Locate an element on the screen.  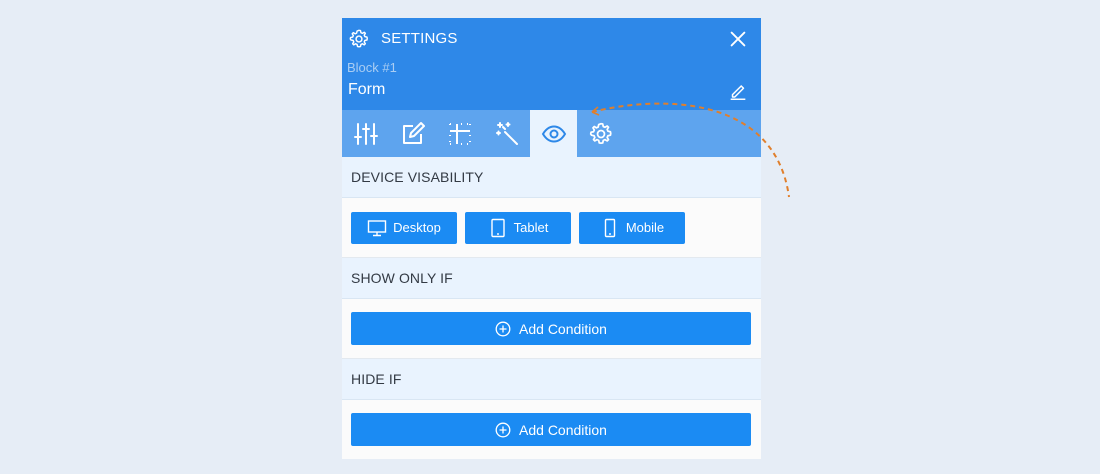
desktop-icon is located at coordinates (377, 227).